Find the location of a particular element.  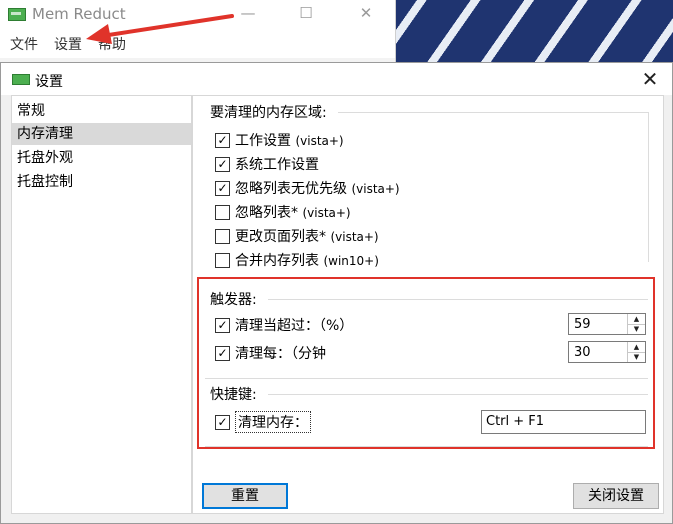

regions-divider is located at coordinates (493, 112).